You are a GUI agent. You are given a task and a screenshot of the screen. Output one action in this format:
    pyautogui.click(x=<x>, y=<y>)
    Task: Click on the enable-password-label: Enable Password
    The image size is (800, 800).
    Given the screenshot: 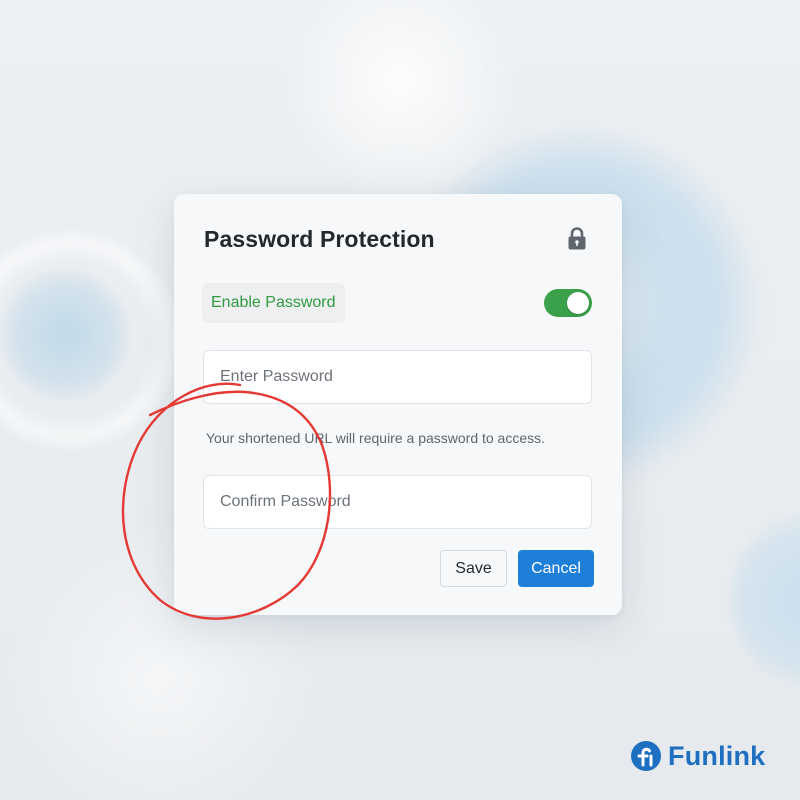 What is the action you would take?
    pyautogui.click(x=273, y=303)
    